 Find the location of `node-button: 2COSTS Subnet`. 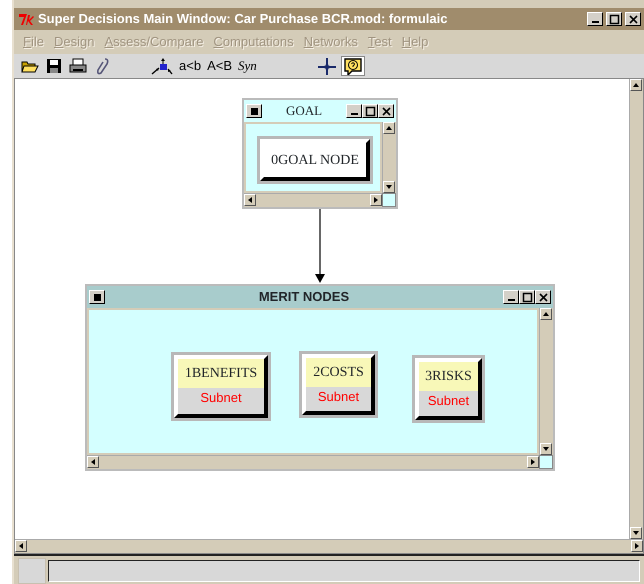

node-button: 2COSTS Subnet is located at coordinates (338, 384).